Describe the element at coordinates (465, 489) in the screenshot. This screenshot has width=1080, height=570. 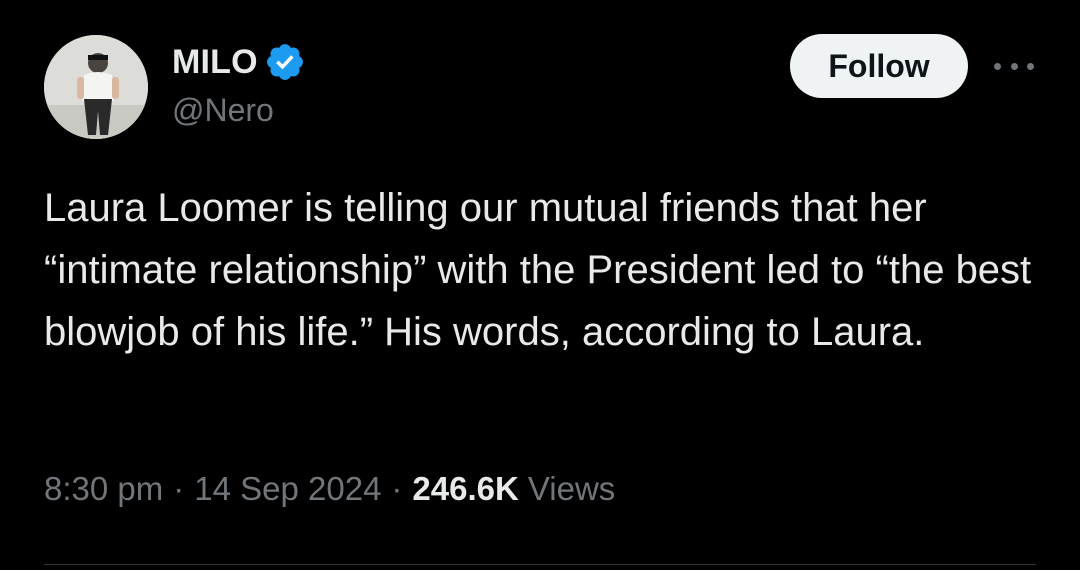
I see `views-count: 246.6K` at that location.